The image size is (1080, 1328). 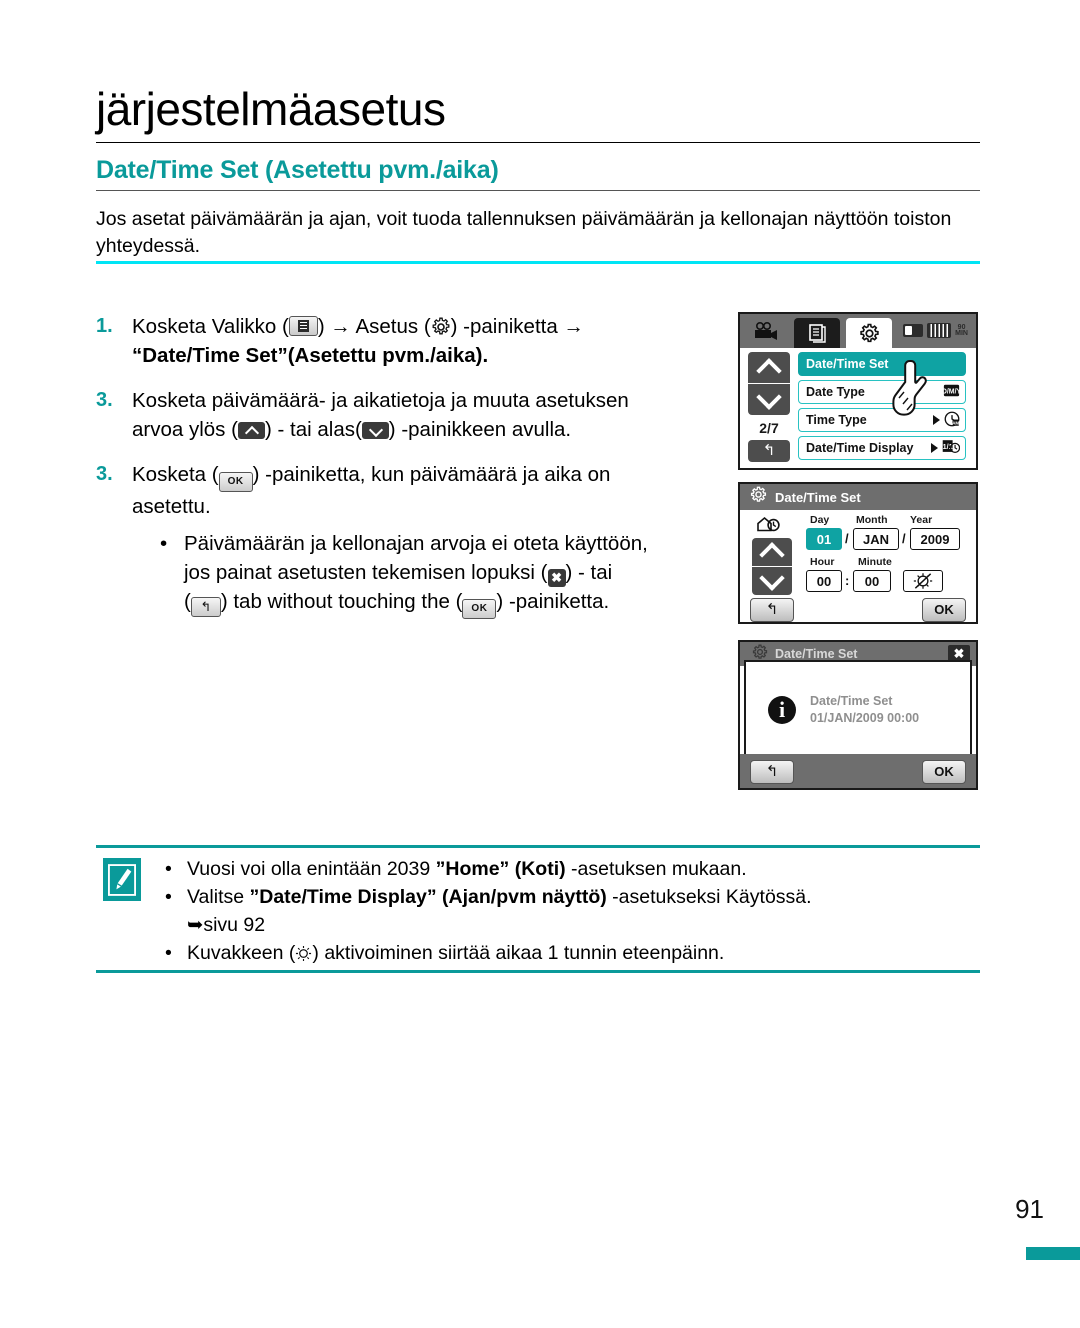 I want to click on field-value-month: JAN, so click(x=876, y=539).